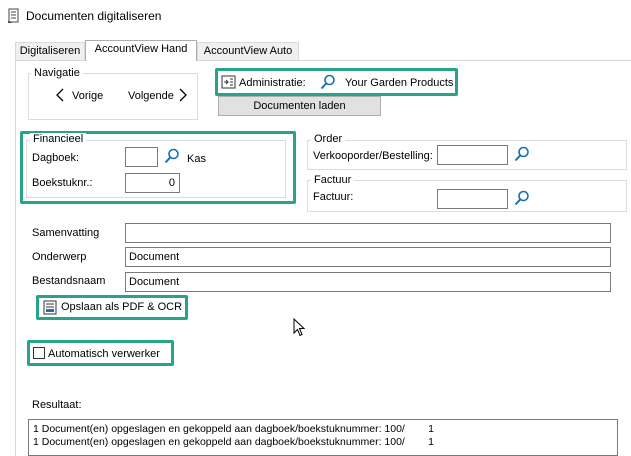  Describe the element at coordinates (368, 282) in the screenshot. I see `bestandsnaam-input: Document` at that location.